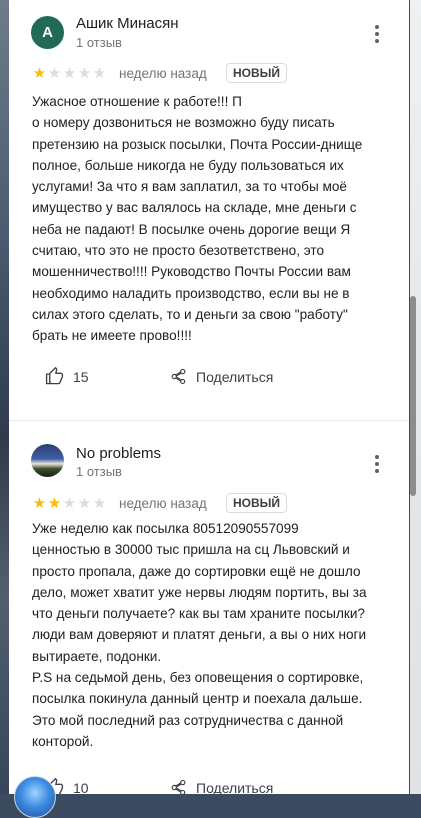 This screenshot has height=818, width=421. What do you see at coordinates (67, 376) in the screenshot?
I see `like-button: 15` at bounding box center [67, 376].